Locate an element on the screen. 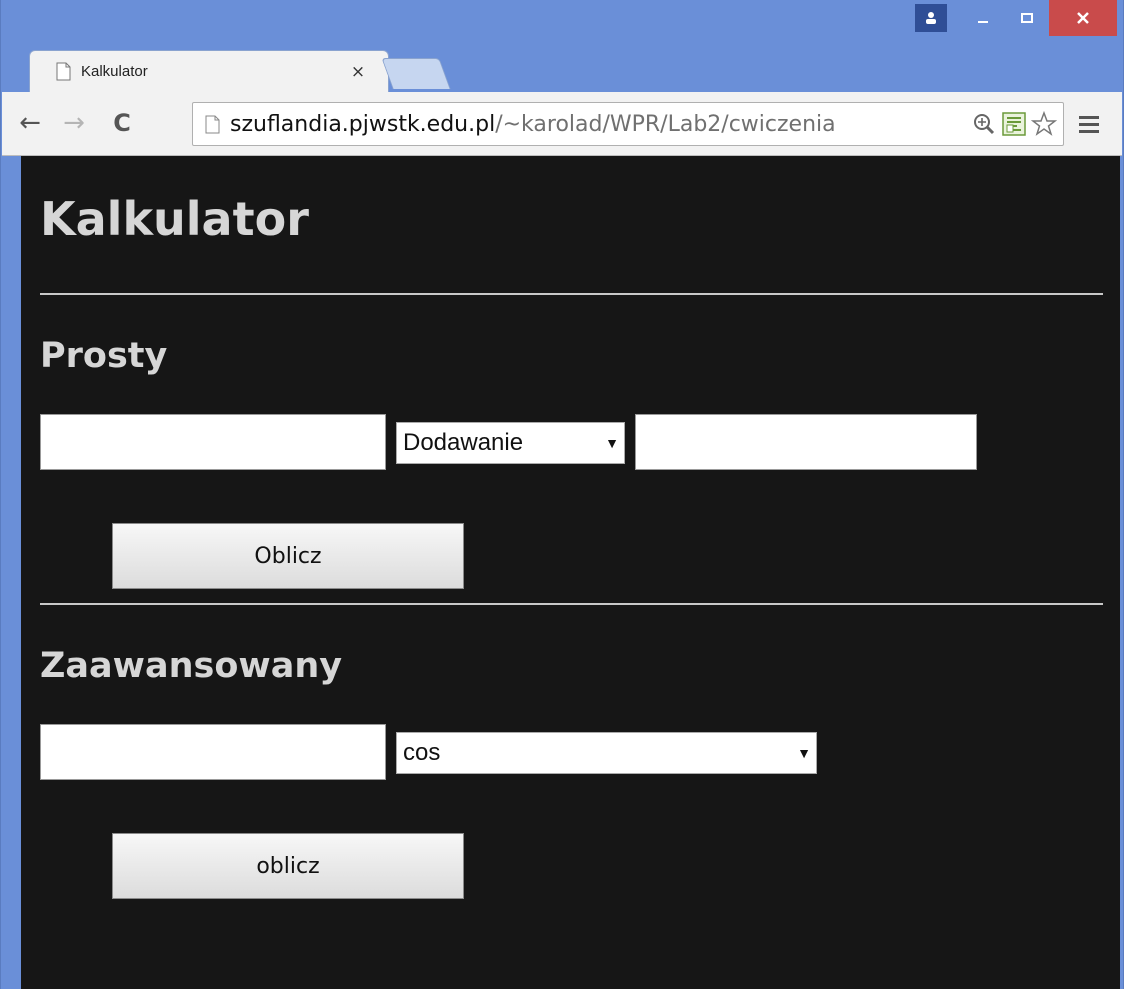 This screenshot has width=1124, height=989. tab-close-button: × is located at coordinates (358, 72).